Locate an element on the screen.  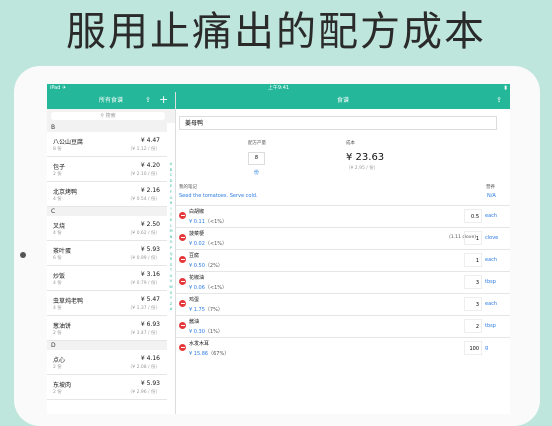
recipe-row: 叉烧 4 份 ¥ 2.50 （¥ 0.62 / 份） is located at coordinates (107, 228).